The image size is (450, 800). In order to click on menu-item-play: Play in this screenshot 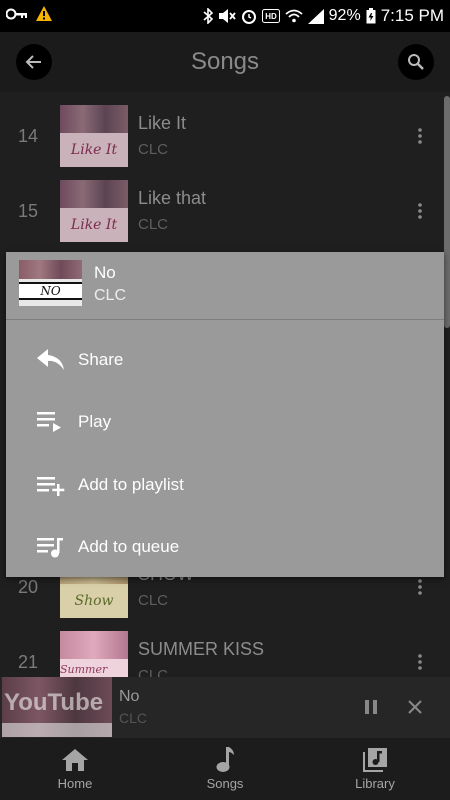, I will do `click(225, 422)`.